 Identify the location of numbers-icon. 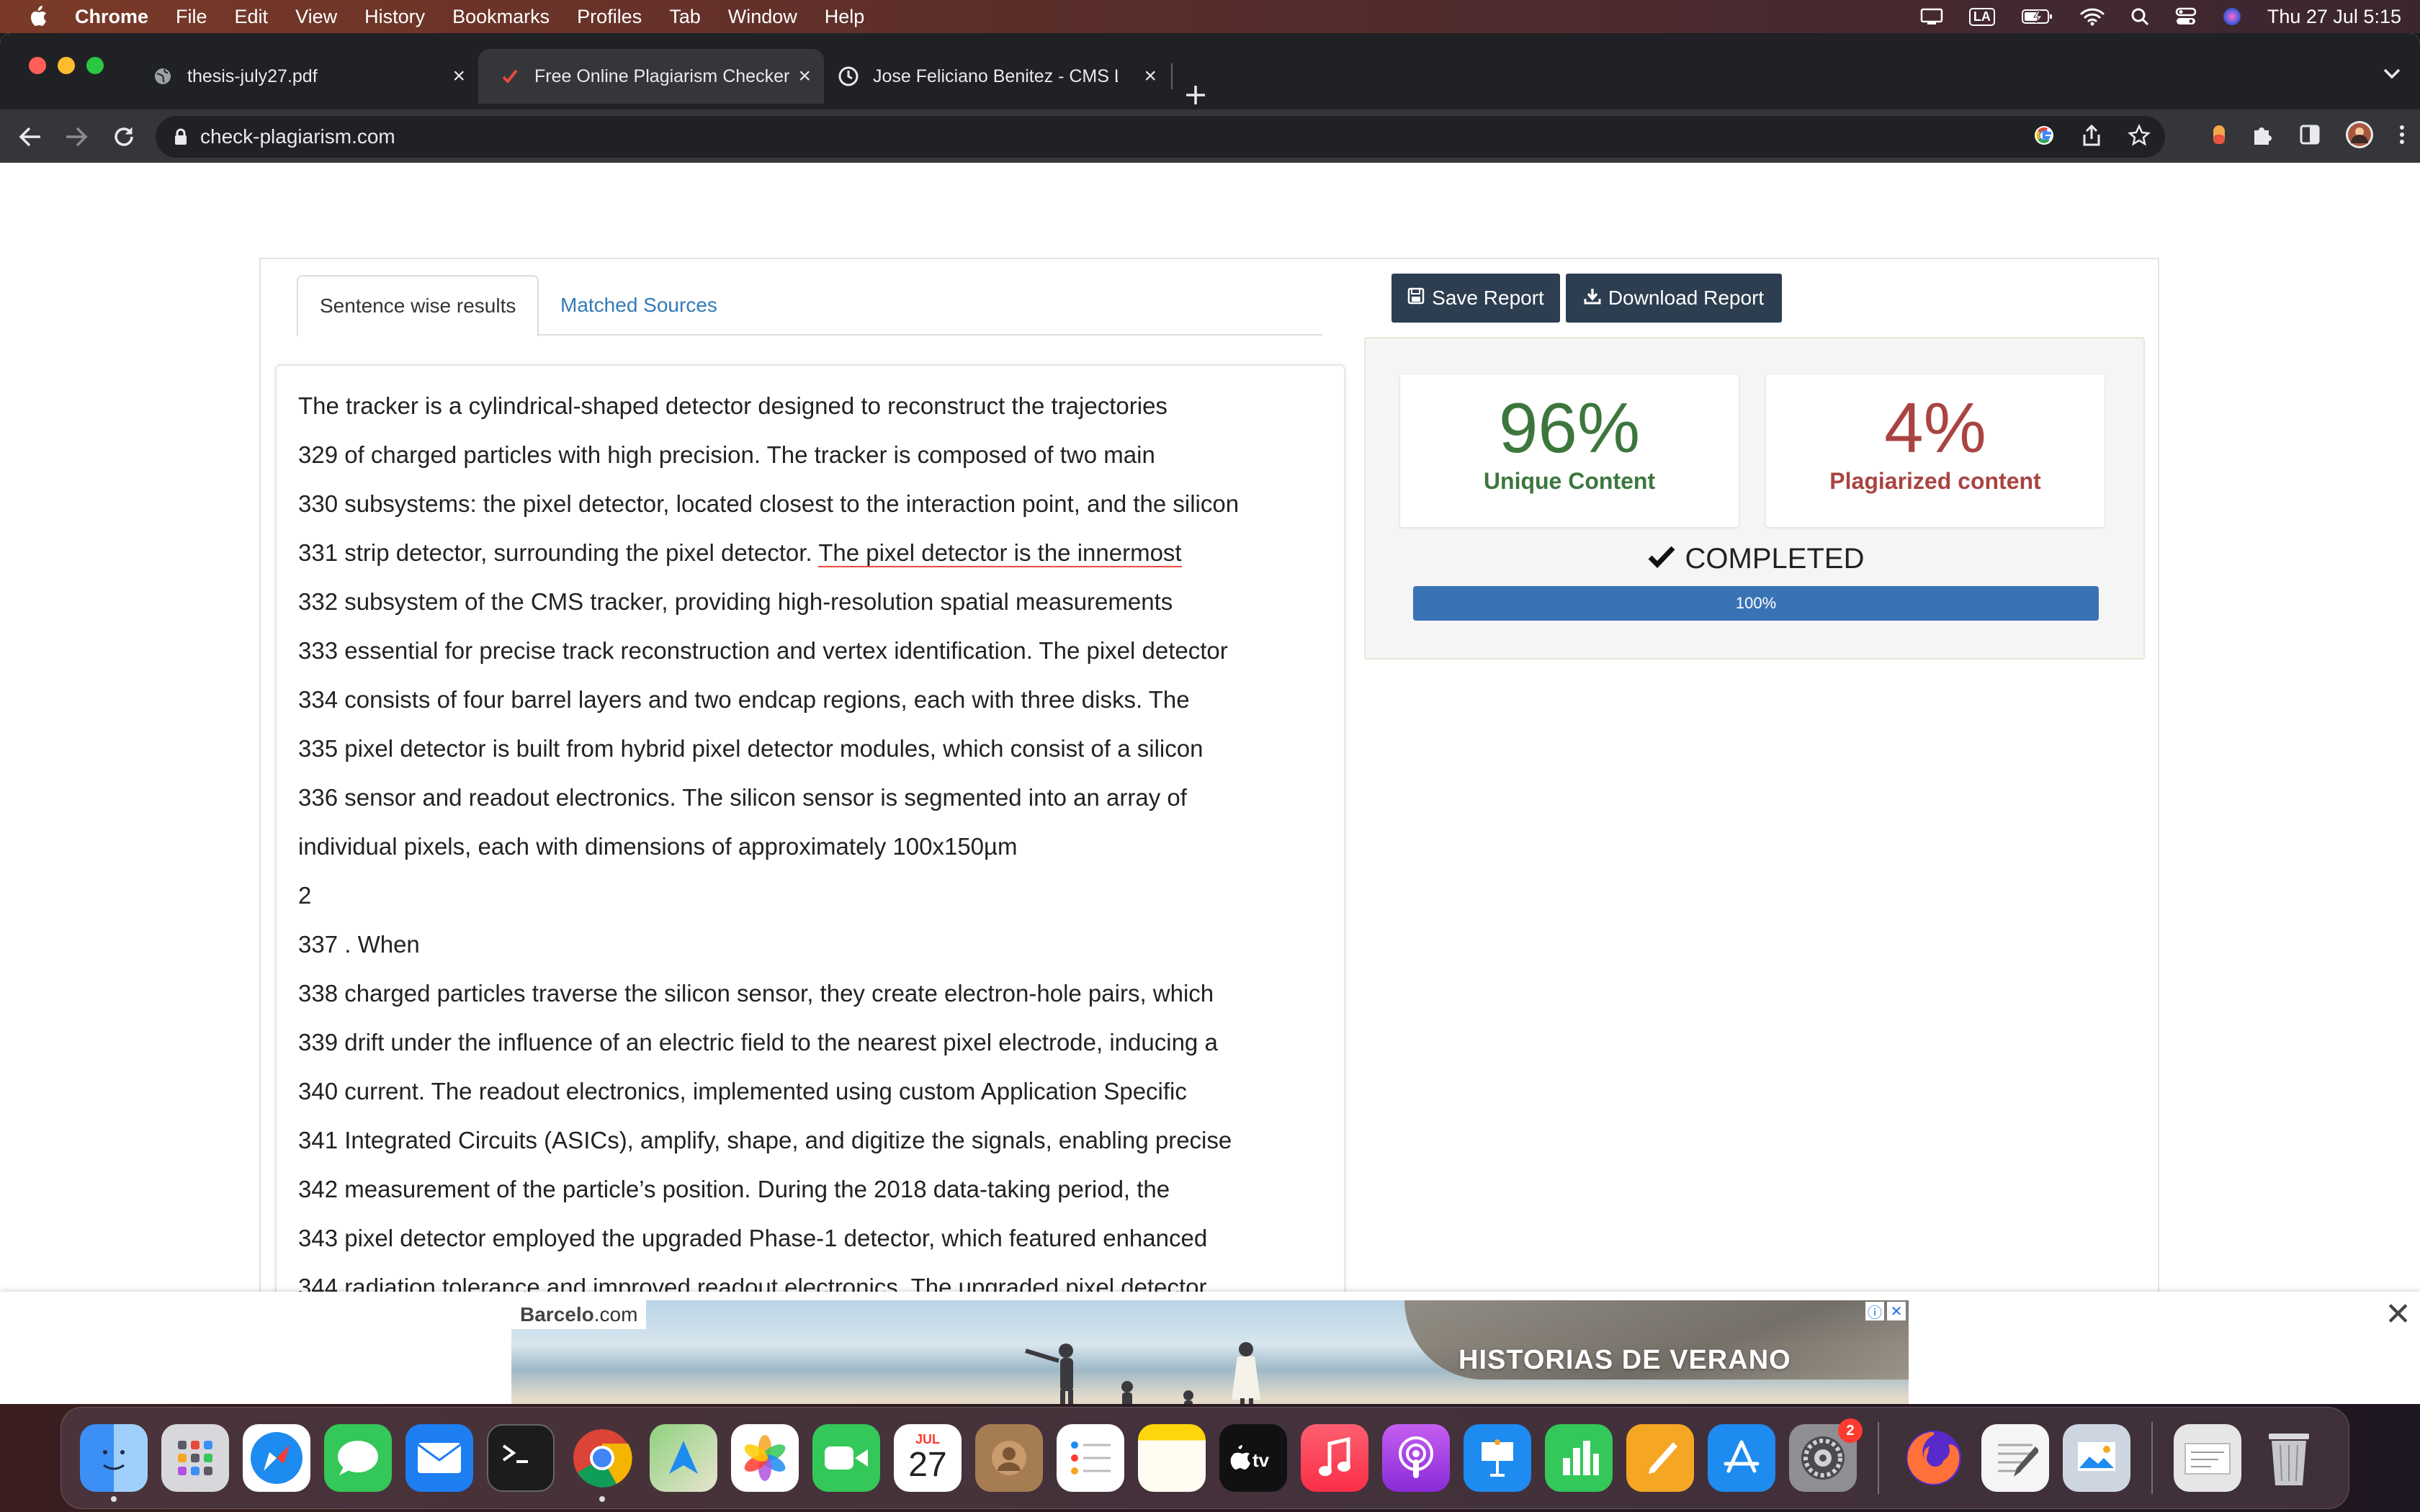
(1579, 1458).